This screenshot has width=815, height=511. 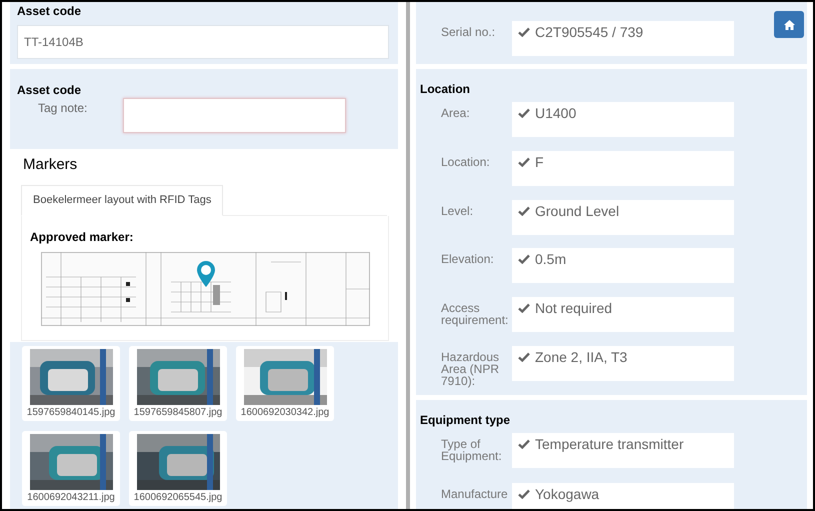 What do you see at coordinates (71, 412) in the screenshot?
I see `photo-filename: 1597659840145.jpg` at bounding box center [71, 412].